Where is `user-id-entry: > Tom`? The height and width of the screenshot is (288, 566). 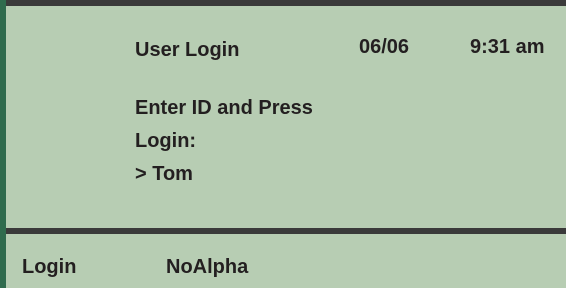 user-id-entry: > Tom is located at coordinates (164, 174).